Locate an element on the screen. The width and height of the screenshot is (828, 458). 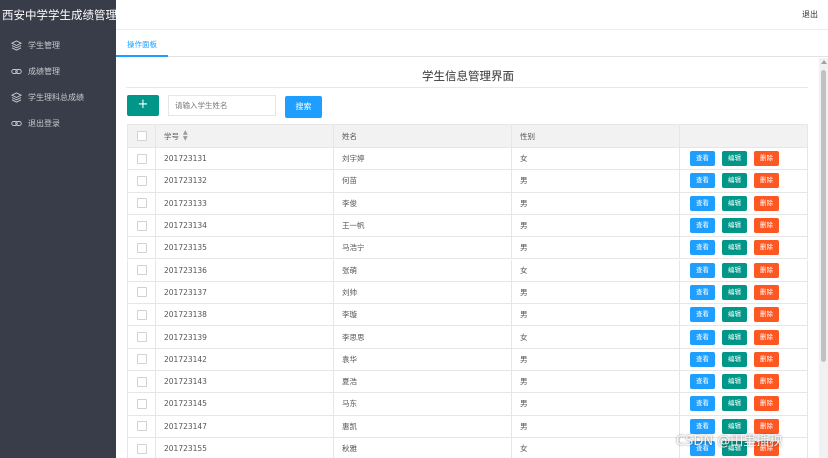
page-title: 学生信息管理界面 is located at coordinates (468, 76).